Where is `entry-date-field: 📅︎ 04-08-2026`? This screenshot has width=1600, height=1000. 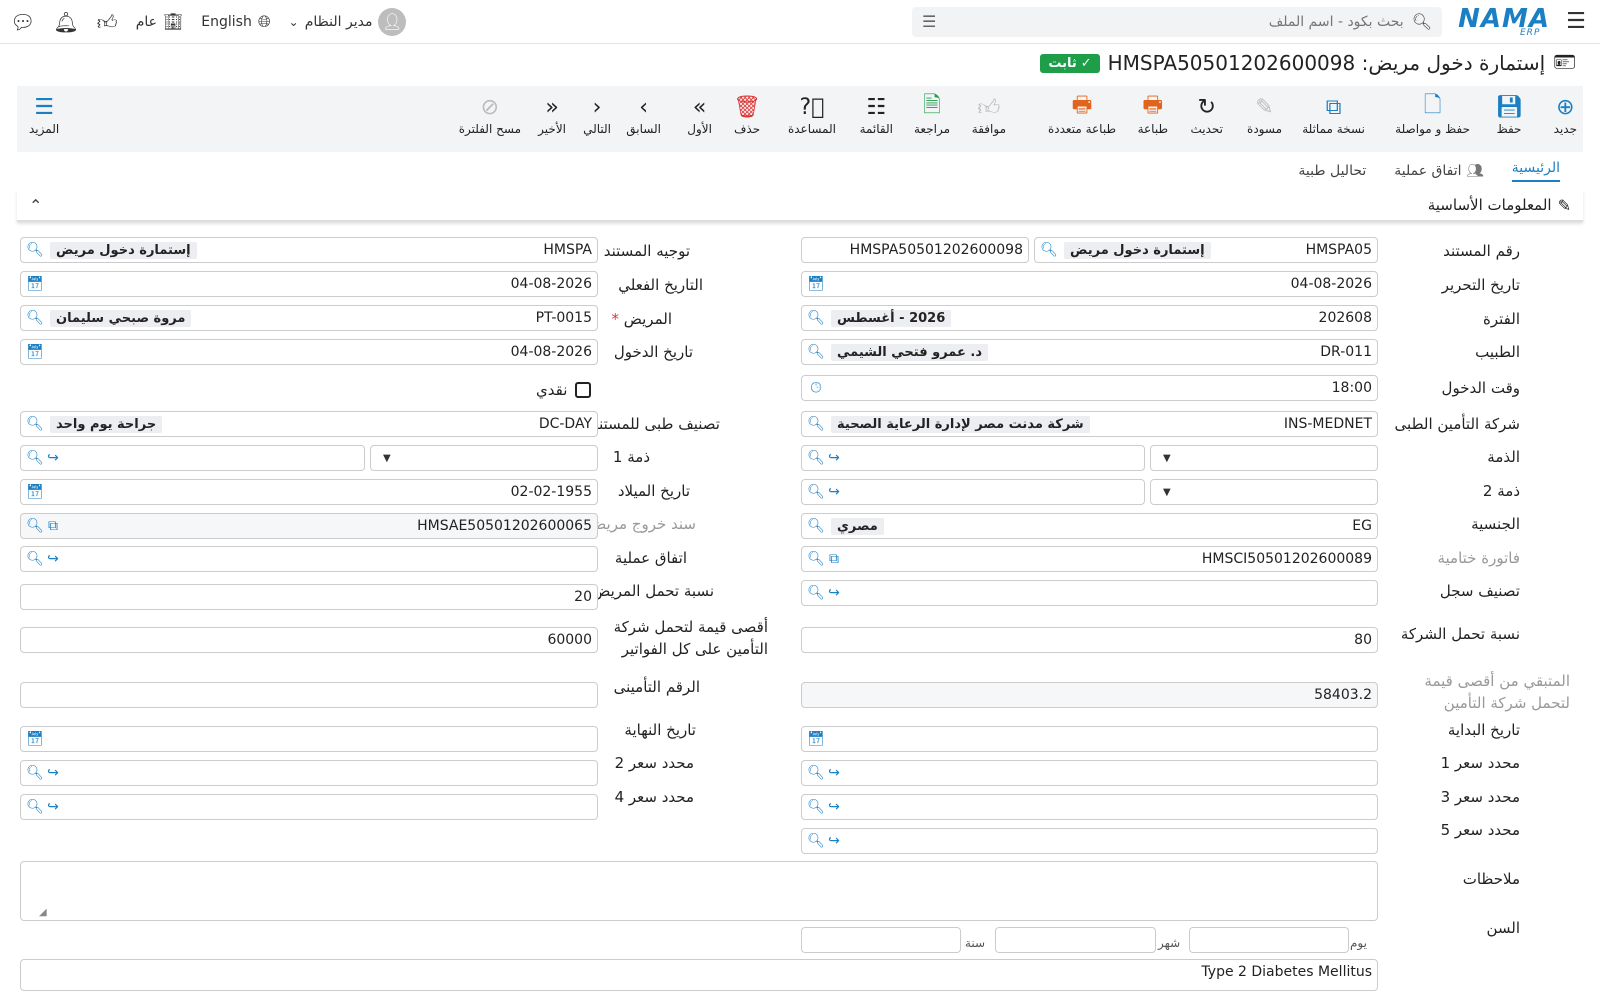
entry-date-field: 📅︎ 04-08-2026 is located at coordinates (309, 352).